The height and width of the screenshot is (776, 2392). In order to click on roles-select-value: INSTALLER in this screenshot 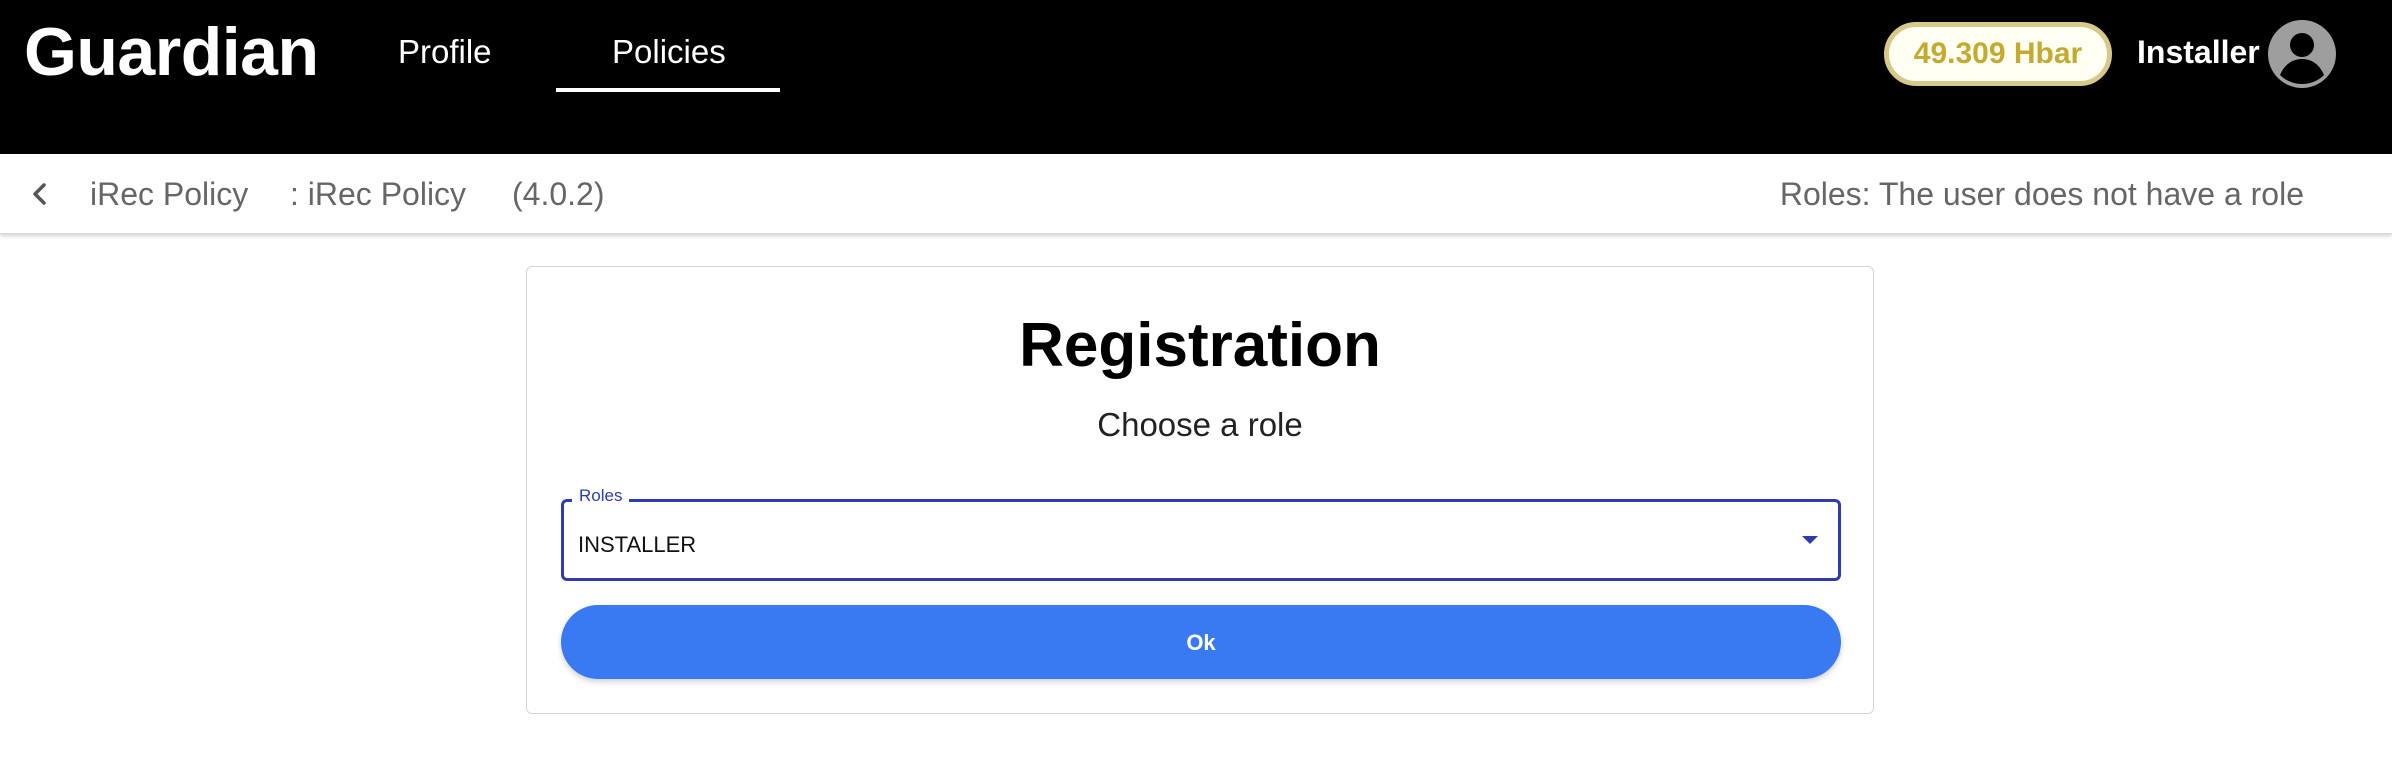, I will do `click(637, 544)`.